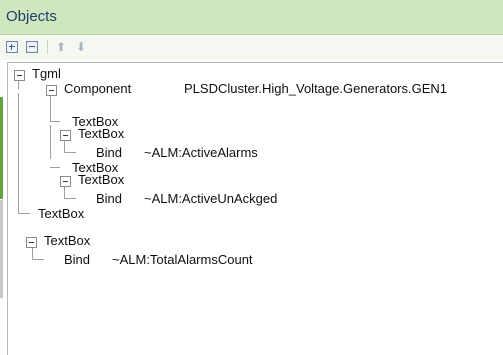 The height and width of the screenshot is (355, 503). I want to click on expand-all-icon, so click(12, 47).